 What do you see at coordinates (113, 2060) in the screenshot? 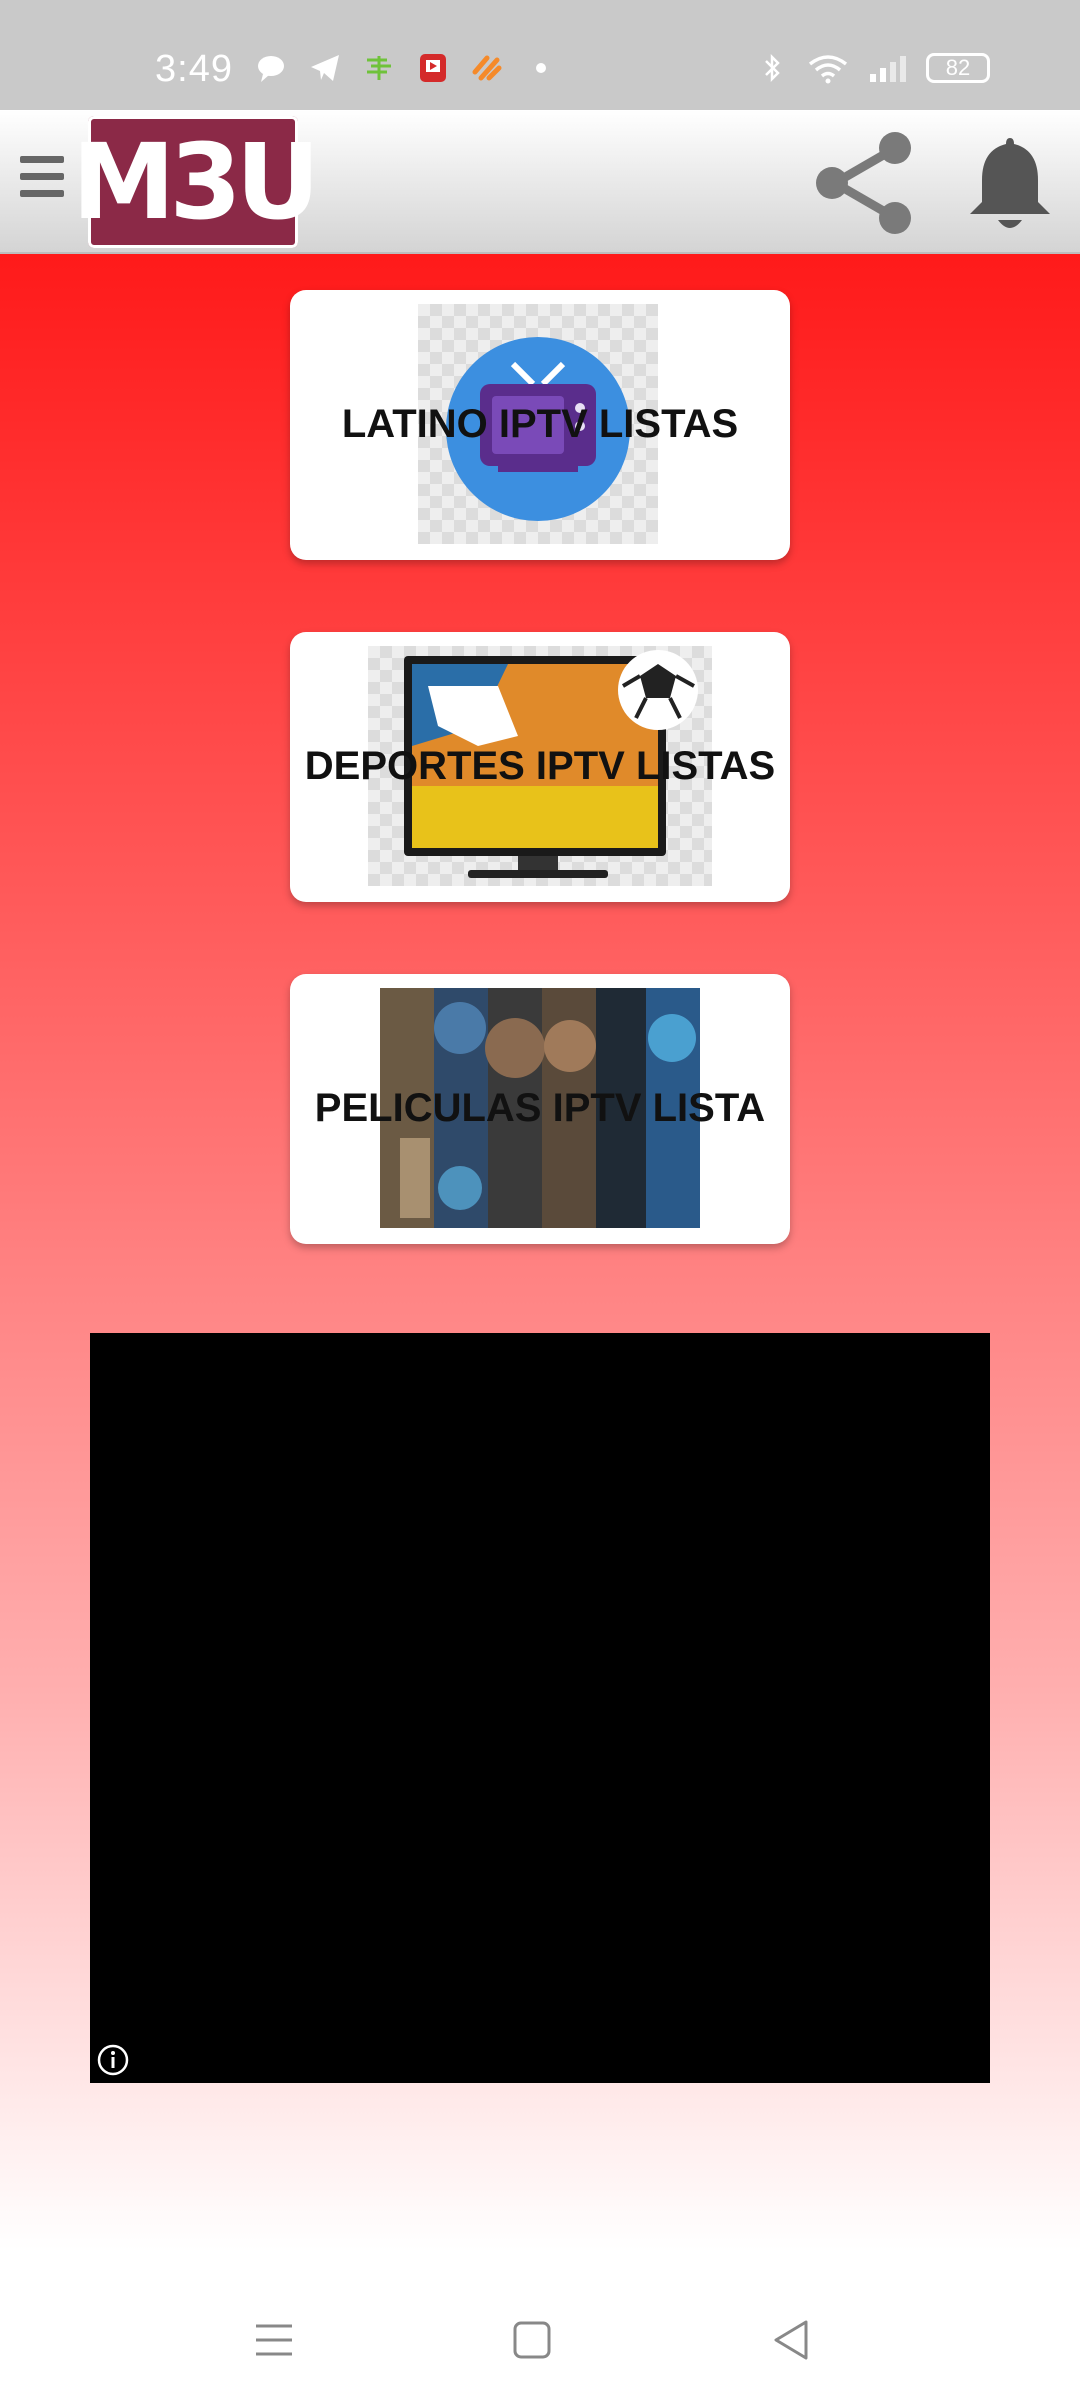
I see `info-icon` at bounding box center [113, 2060].